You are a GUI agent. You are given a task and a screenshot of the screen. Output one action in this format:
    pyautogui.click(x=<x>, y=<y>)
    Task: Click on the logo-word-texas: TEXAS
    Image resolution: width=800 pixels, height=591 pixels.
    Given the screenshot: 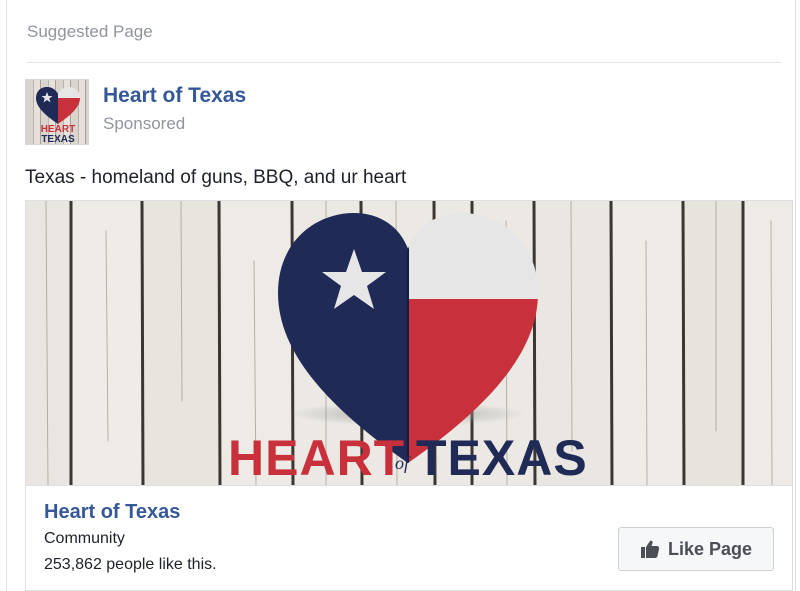 What is the action you would take?
    pyautogui.click(x=502, y=458)
    